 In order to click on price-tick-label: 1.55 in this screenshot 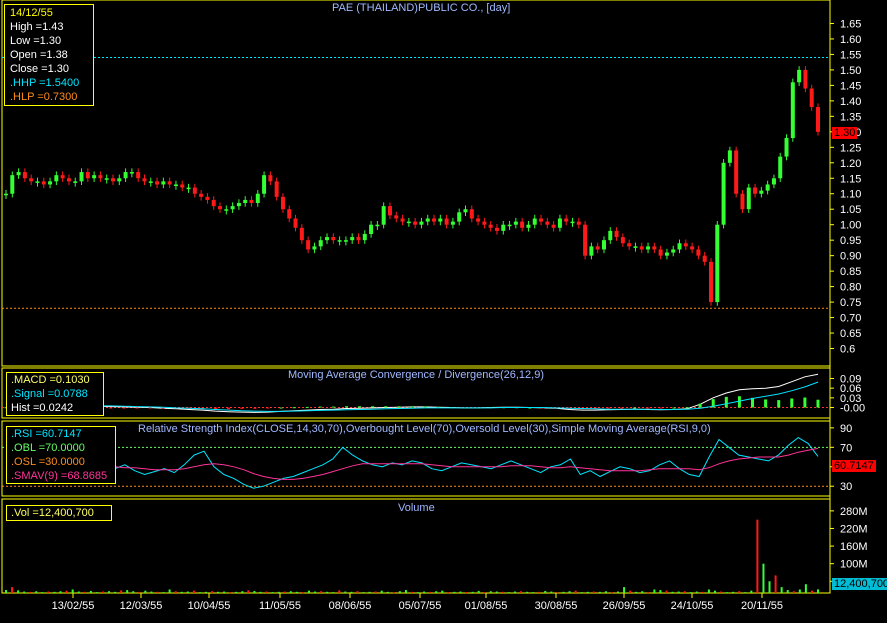, I will do `click(850, 55)`.